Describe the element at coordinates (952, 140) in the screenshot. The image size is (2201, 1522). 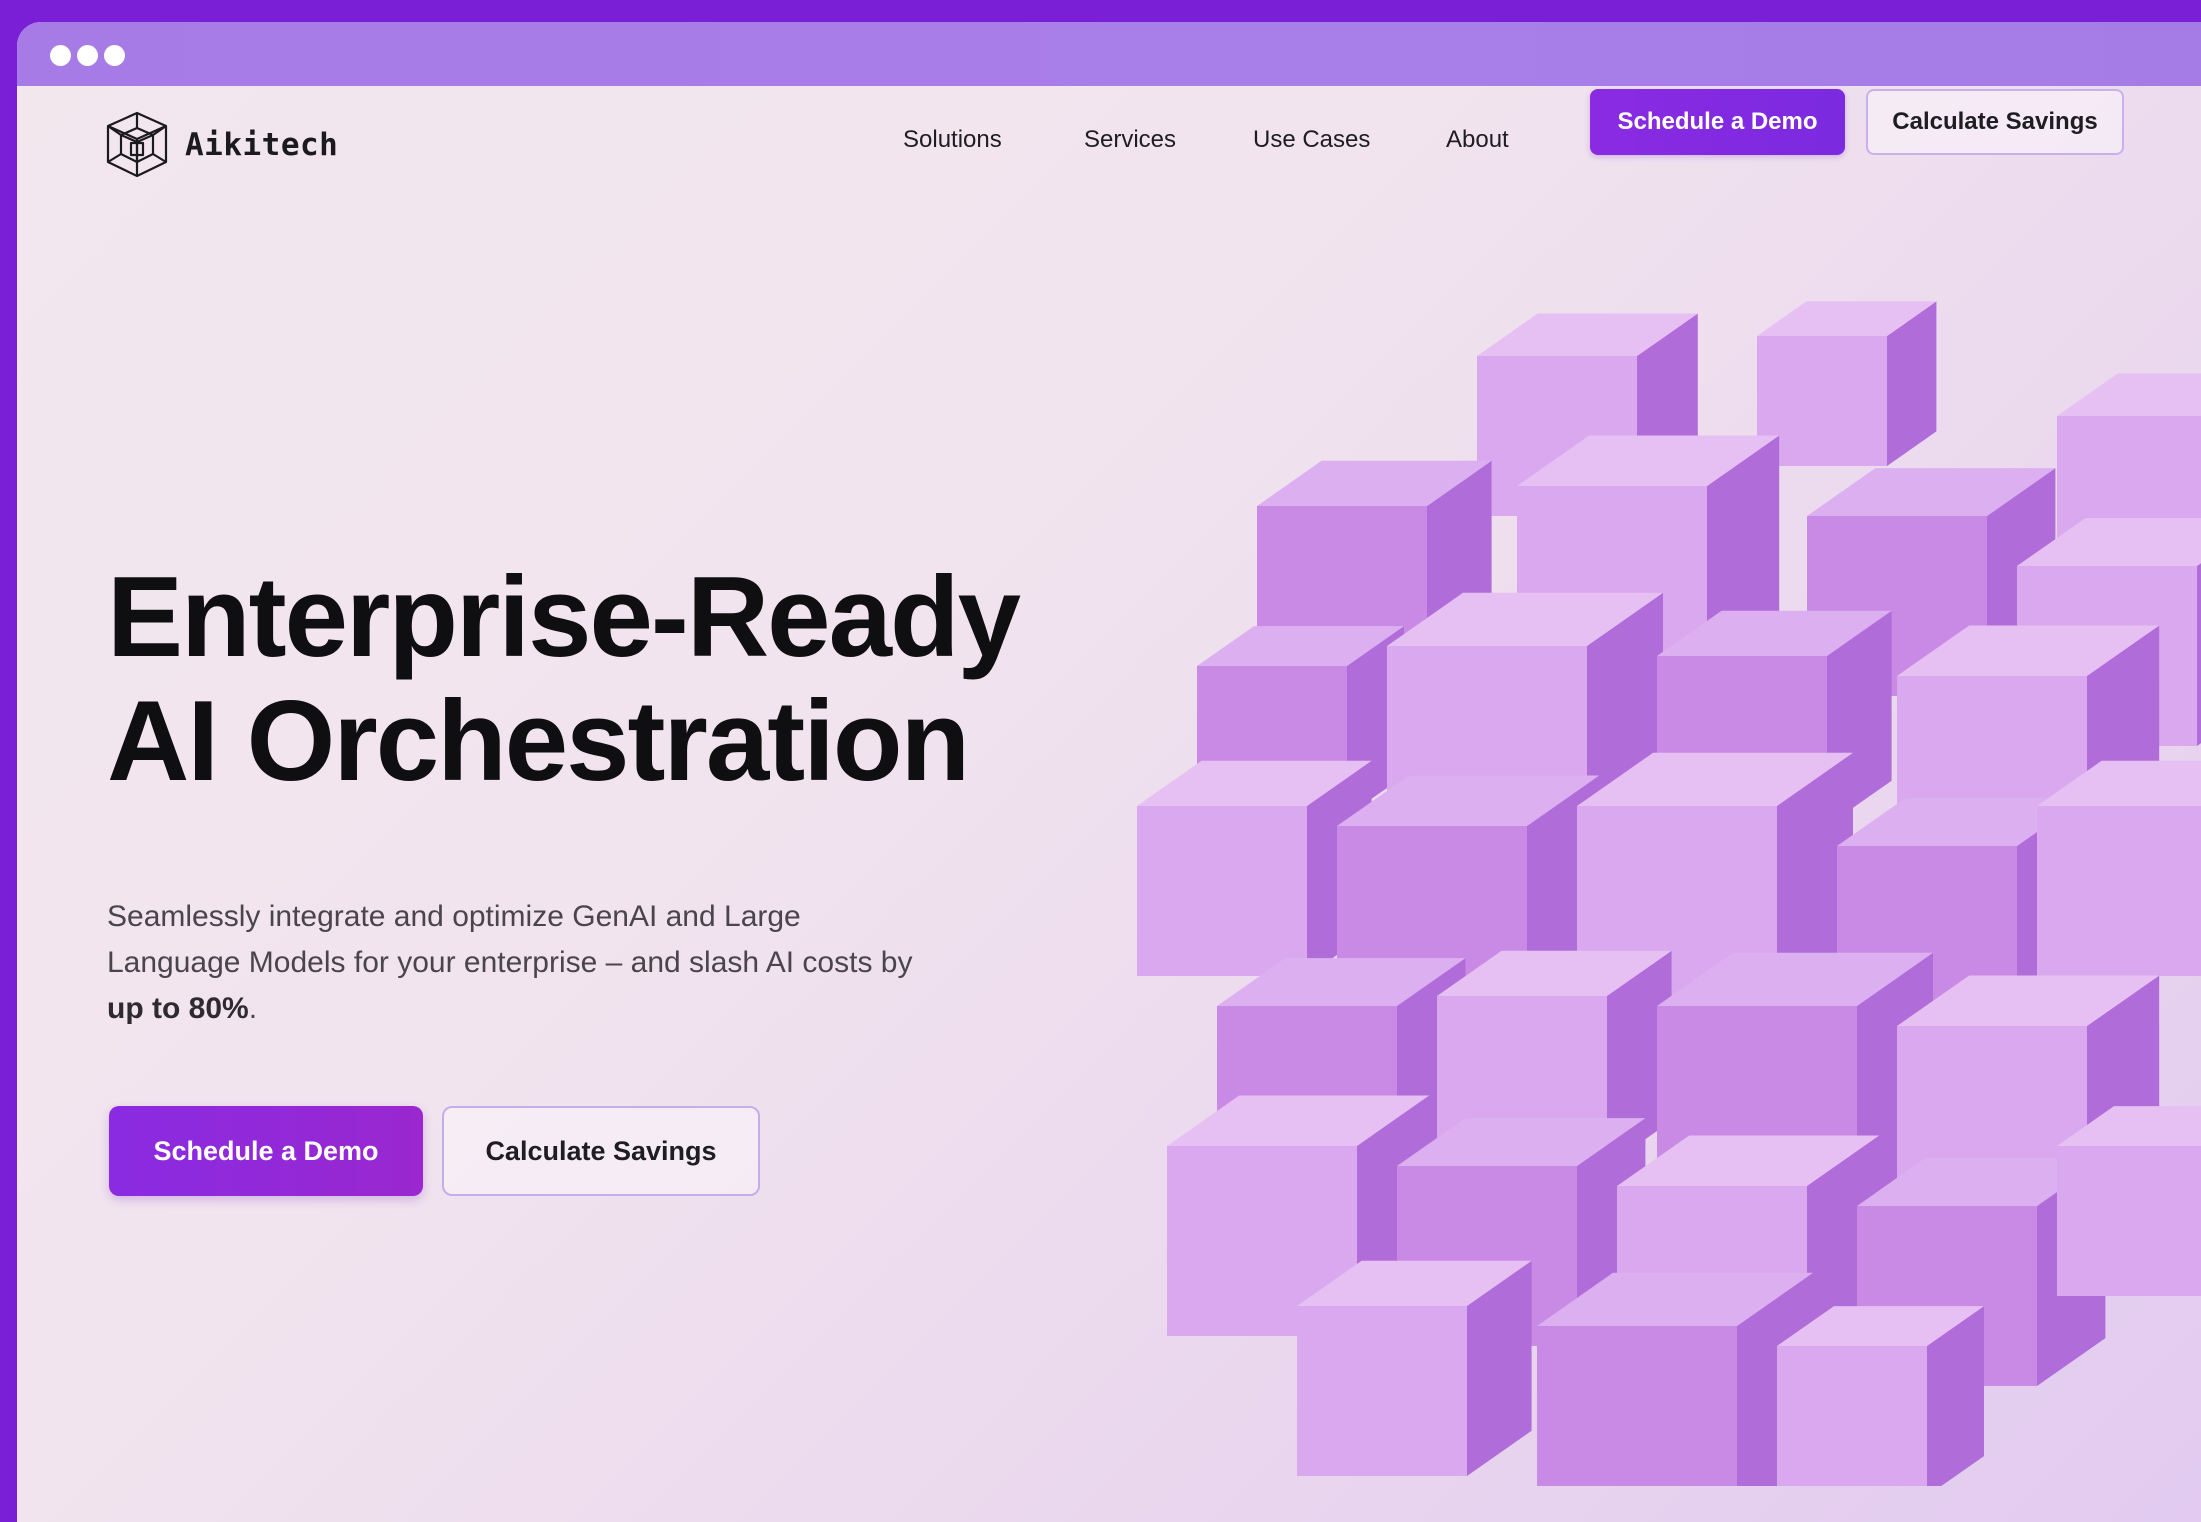
I see `nav-link-solutions: Solutions` at that location.